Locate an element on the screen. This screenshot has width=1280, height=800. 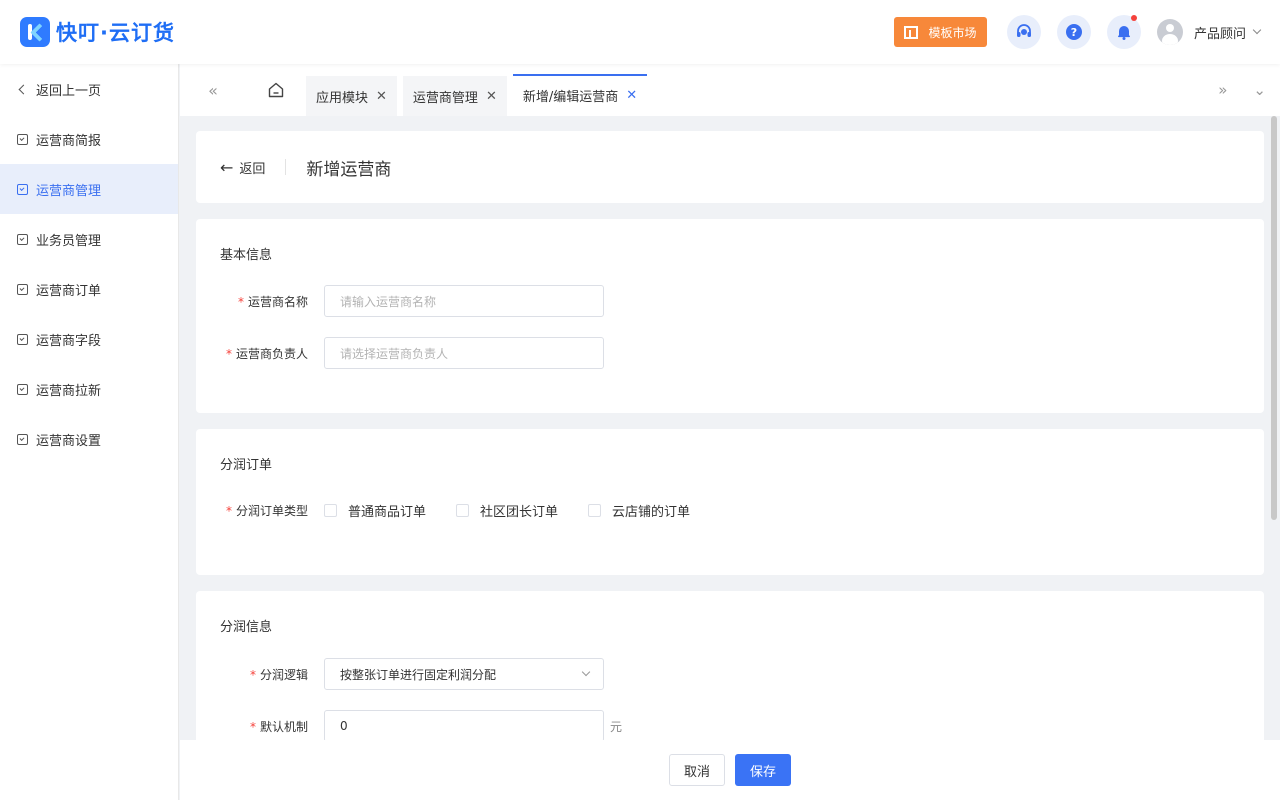
tab-add-edit-operator: 新增/编辑运营商 ✕ is located at coordinates (580, 94).